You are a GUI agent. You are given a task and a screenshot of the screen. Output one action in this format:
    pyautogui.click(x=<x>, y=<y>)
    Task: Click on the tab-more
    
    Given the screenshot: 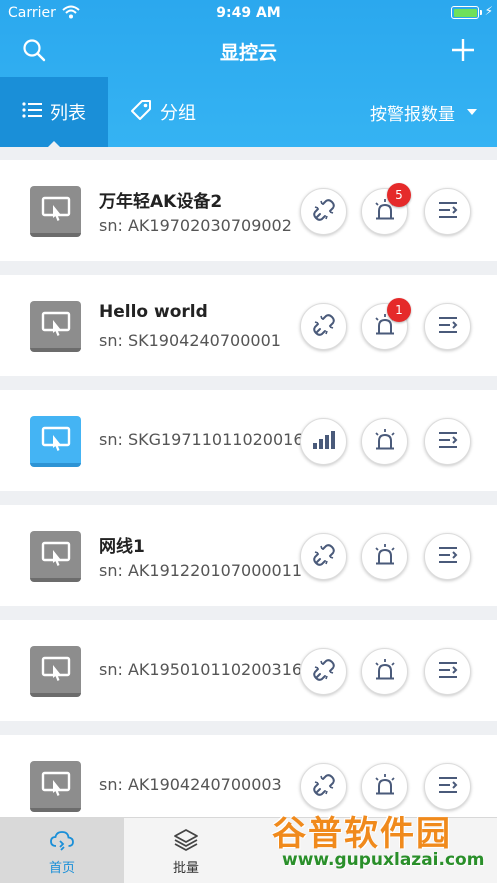 What is the action you would take?
    pyautogui.click(x=310, y=850)
    